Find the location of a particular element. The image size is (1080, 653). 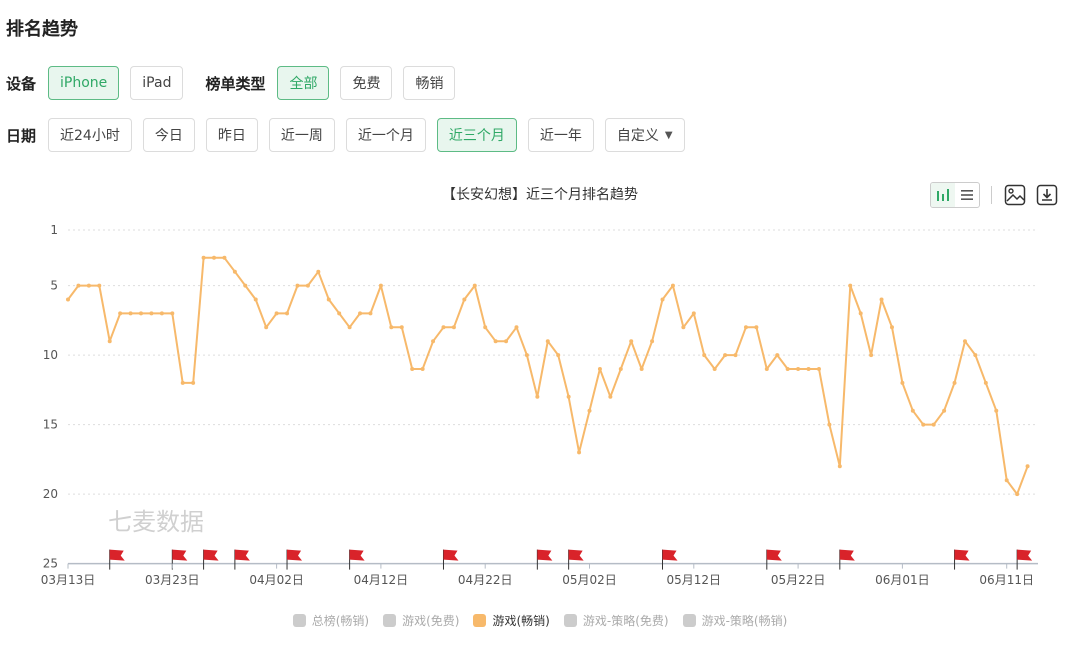

watermark-text: 七麦数据 is located at coordinates (156, 522).